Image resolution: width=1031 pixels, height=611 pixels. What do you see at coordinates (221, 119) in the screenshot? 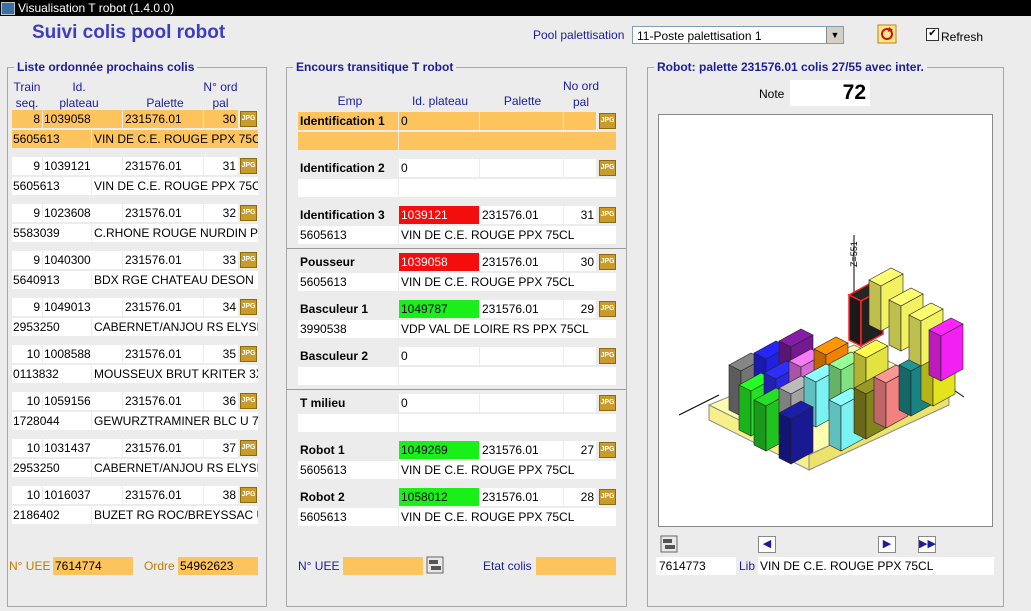
I see `row-n-ord: 30` at bounding box center [221, 119].